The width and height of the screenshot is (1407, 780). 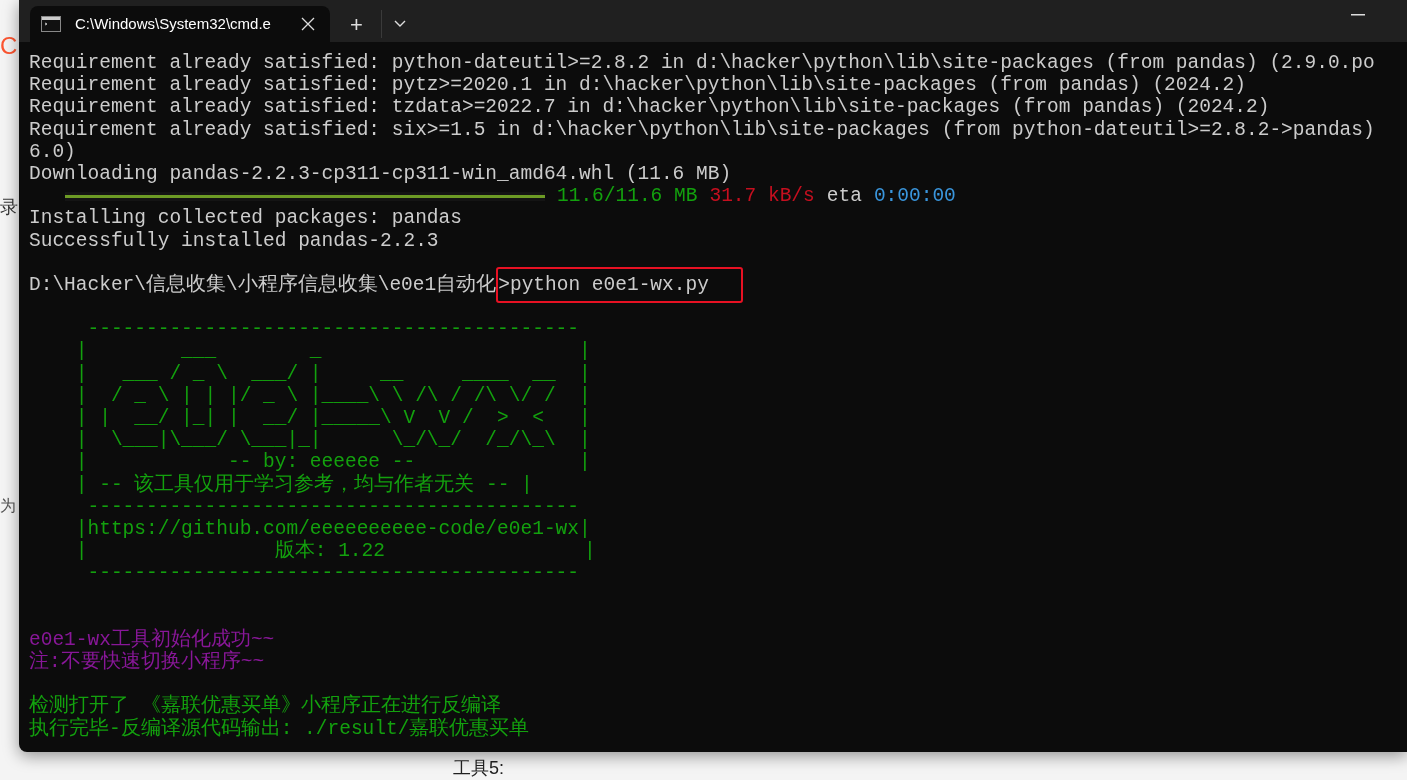 What do you see at coordinates (147, 662) in the screenshot?
I see `terminal-text: 注:不要快速切换小程序~~` at bounding box center [147, 662].